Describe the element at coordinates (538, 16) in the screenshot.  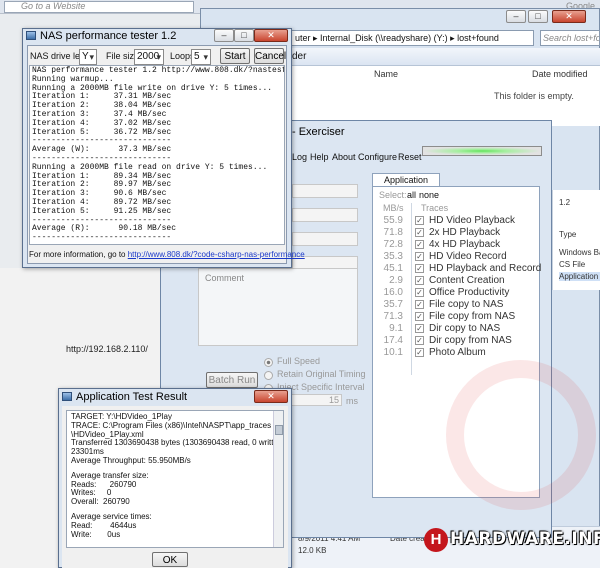
I see `explorer-maximize-button: □` at that location.